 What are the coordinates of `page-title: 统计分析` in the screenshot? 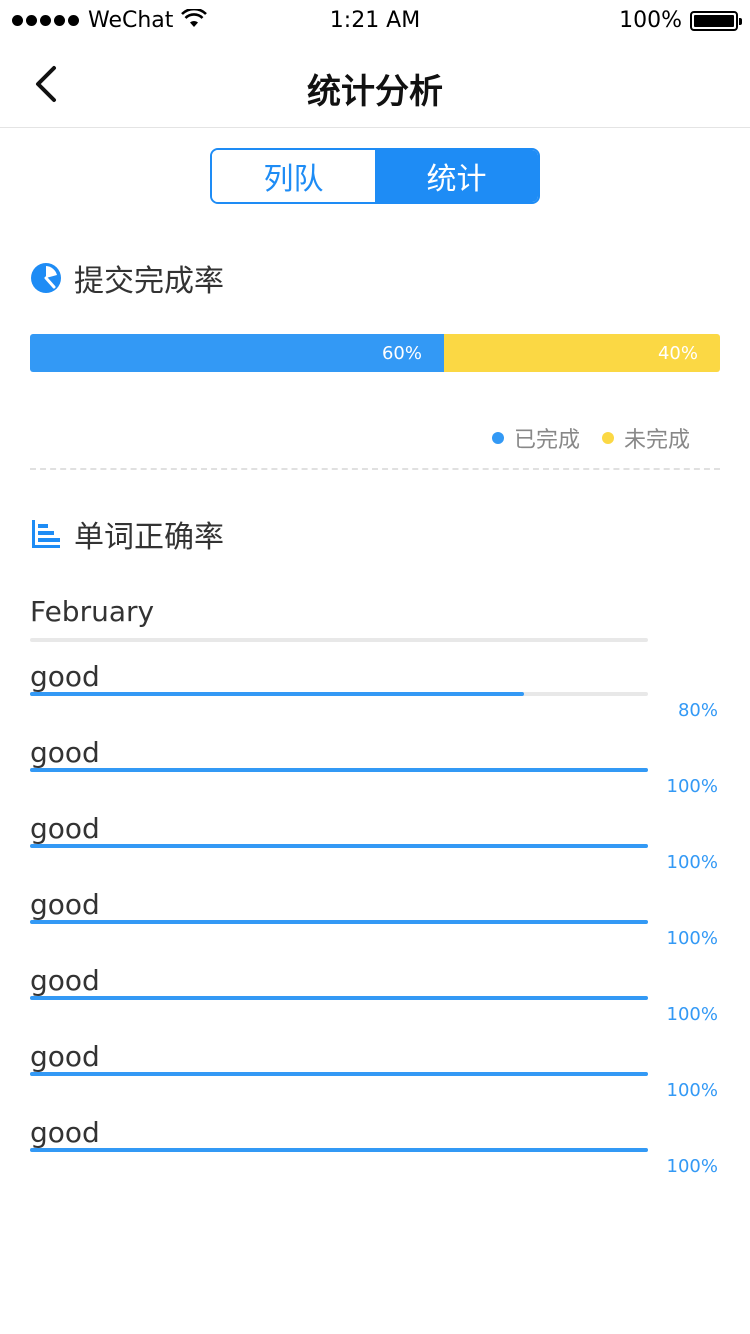 It's located at (375, 92).